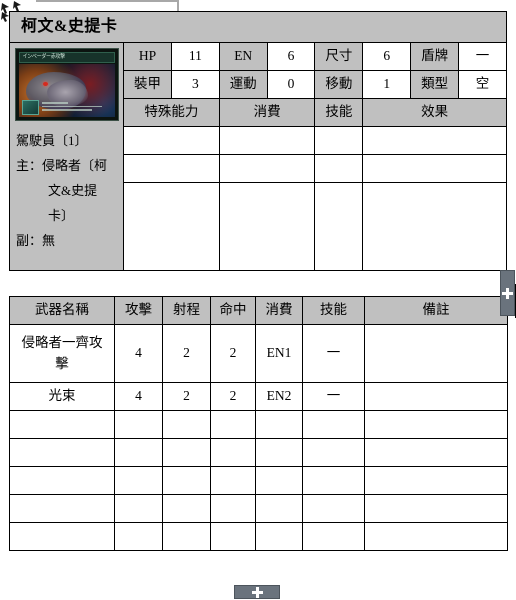  Describe the element at coordinates (36, 240) in the screenshot. I see `pilot-sub-line: 副：無` at that location.